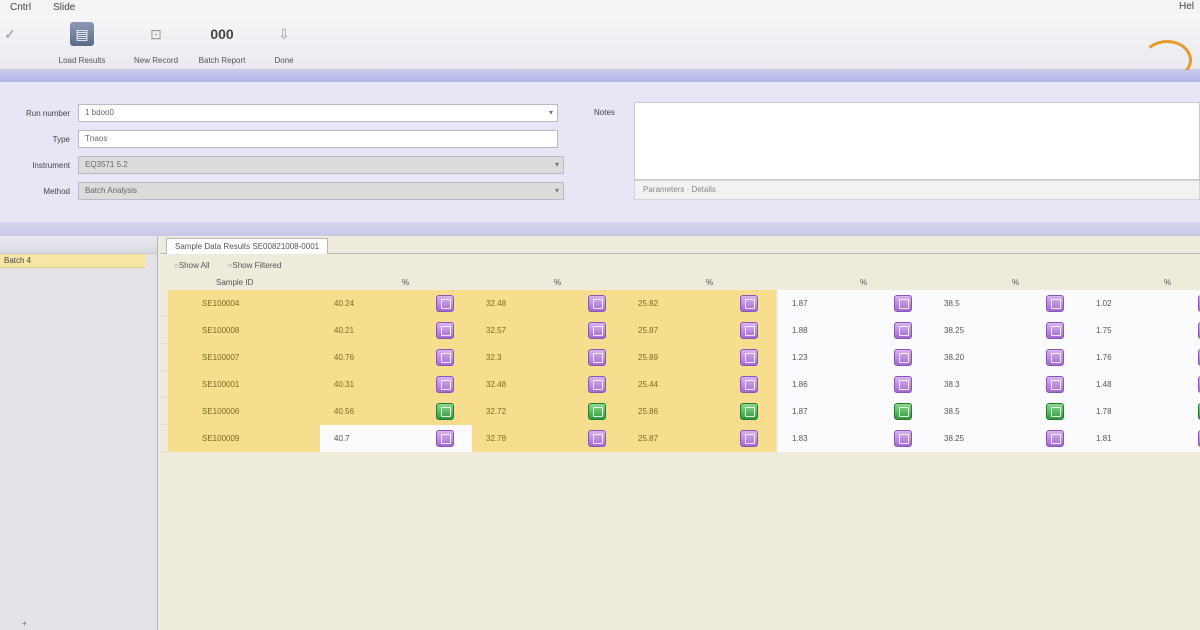 The height and width of the screenshot is (630, 1200). What do you see at coordinates (680, 411) in the screenshot?
I see `table-row: SE100006 40.56 32.72 25.86 1.87 38.5 1.78` at bounding box center [680, 411].